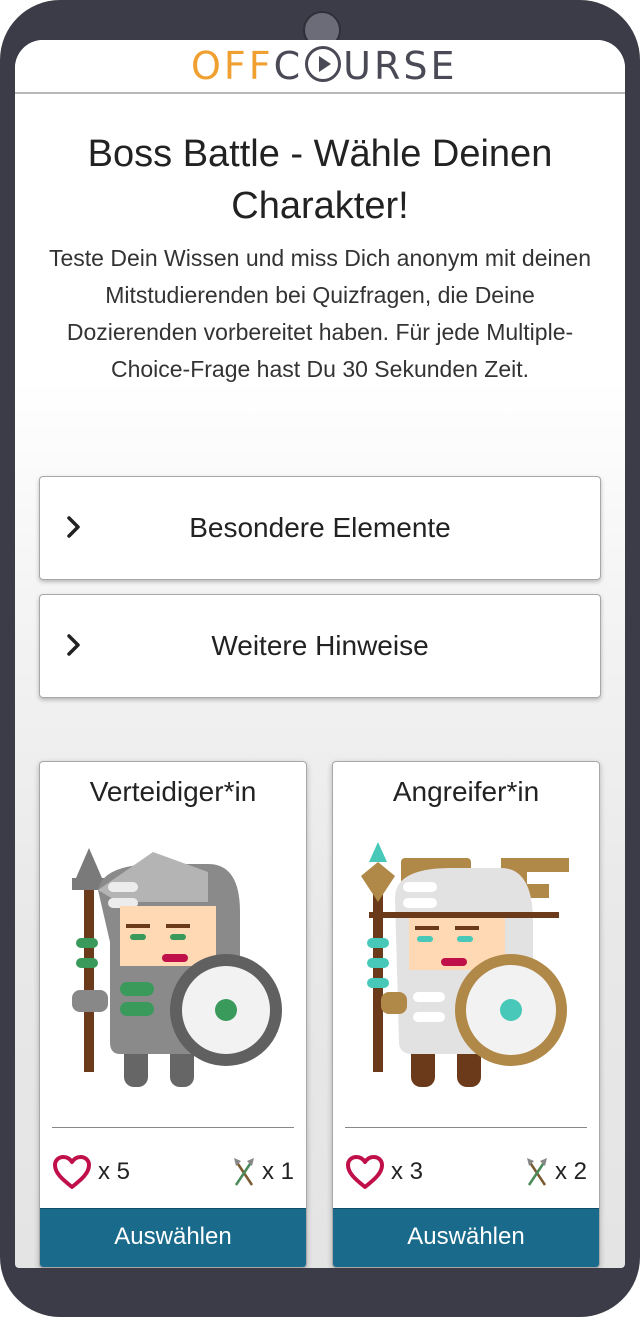 This screenshot has width=640, height=1317. I want to click on logo-urse: URSE, so click(400, 66).